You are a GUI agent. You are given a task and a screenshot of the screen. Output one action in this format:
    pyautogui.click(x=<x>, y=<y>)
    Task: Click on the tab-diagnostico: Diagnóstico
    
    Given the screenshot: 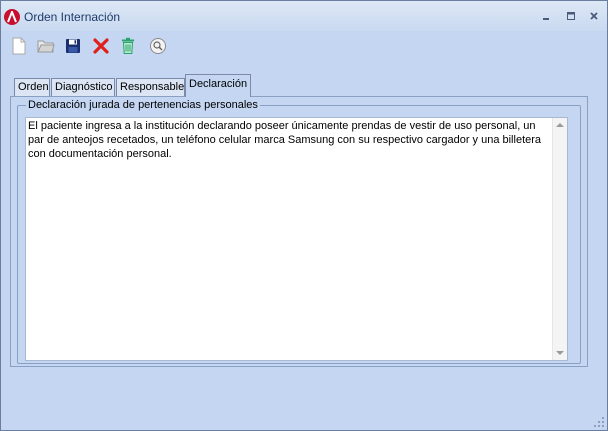 What is the action you would take?
    pyautogui.click(x=83, y=87)
    